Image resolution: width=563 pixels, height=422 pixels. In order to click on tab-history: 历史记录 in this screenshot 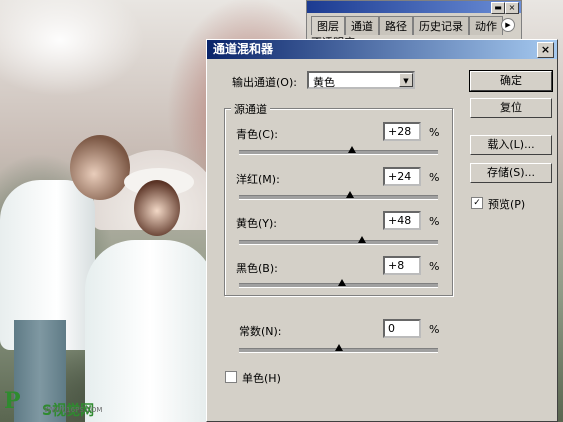, I will do `click(441, 25)`.